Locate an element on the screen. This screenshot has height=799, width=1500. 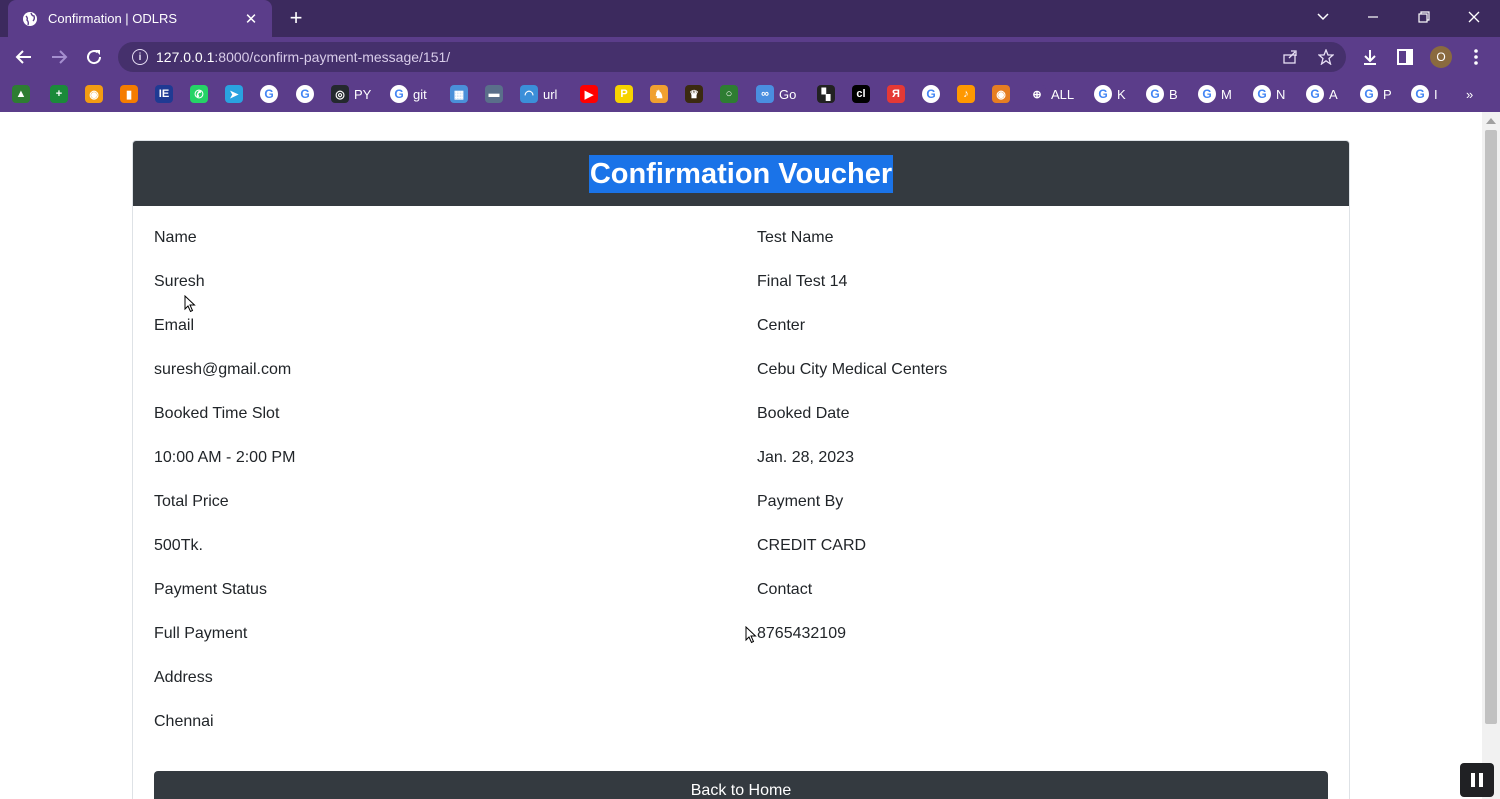
bookmark-favicon-icon: ➤ is located at coordinates (234, 94).